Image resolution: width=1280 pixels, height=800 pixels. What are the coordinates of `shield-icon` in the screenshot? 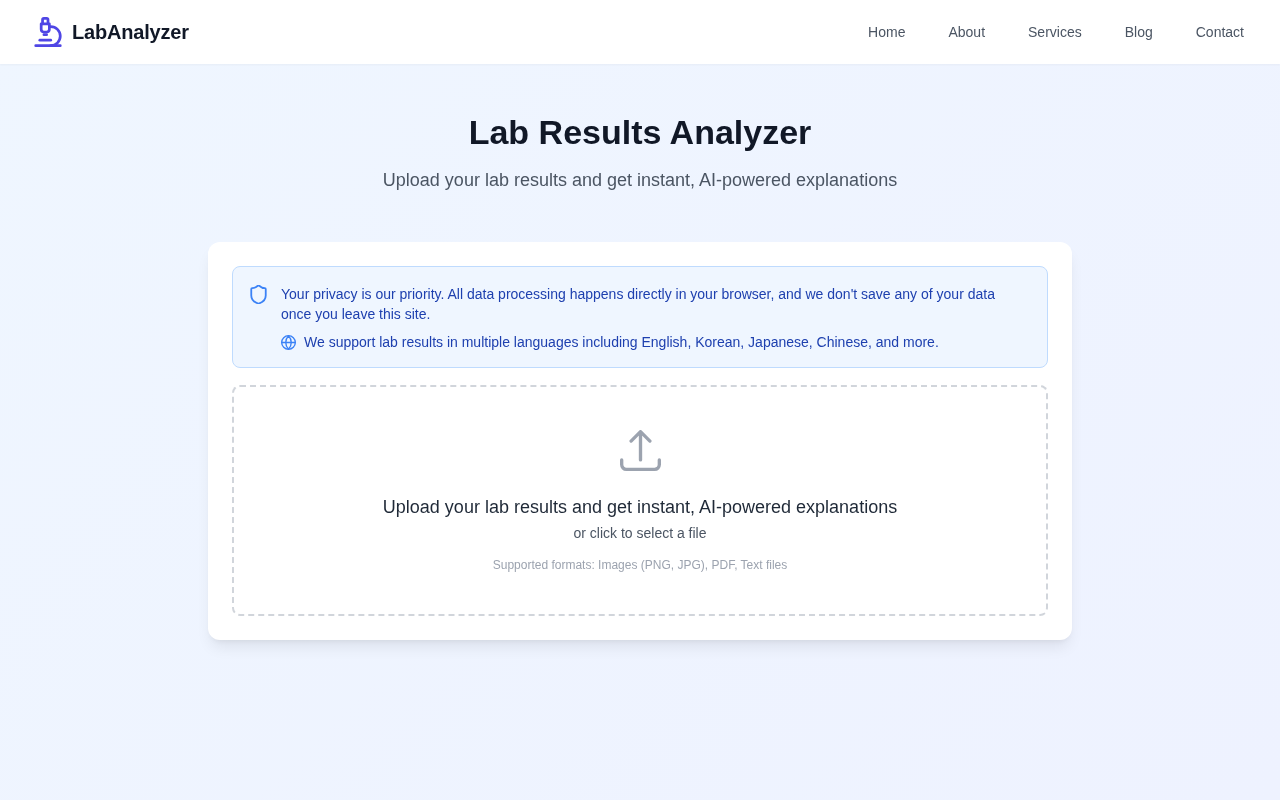 It's located at (258, 294).